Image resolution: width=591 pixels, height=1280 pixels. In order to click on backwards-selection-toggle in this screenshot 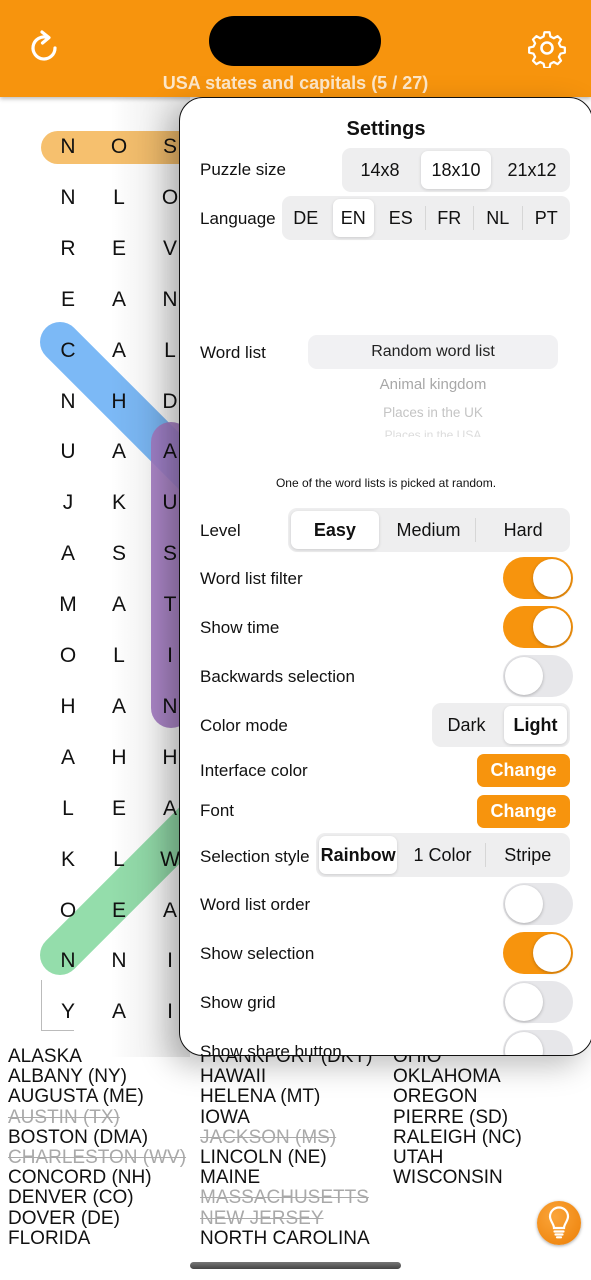, I will do `click(538, 676)`.